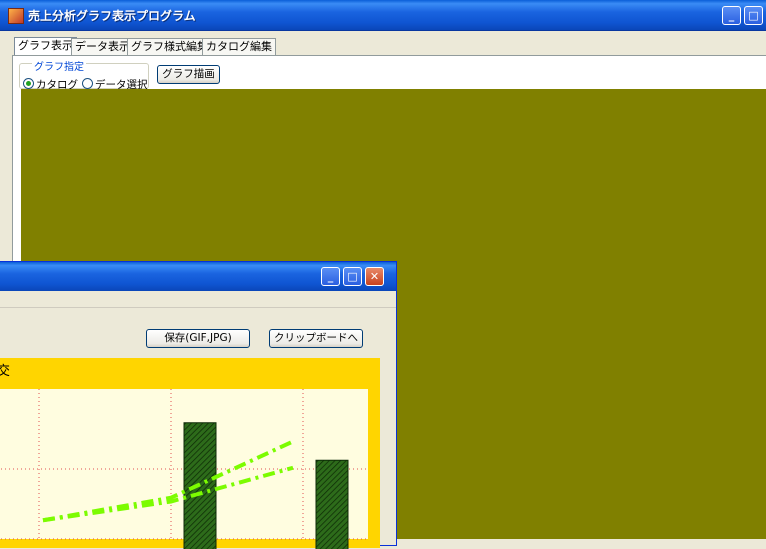 Image resolution: width=766 pixels, height=549 pixels. Describe the element at coordinates (45, 46) in the screenshot. I see `tab-graph-display: グラフ表示` at that location.